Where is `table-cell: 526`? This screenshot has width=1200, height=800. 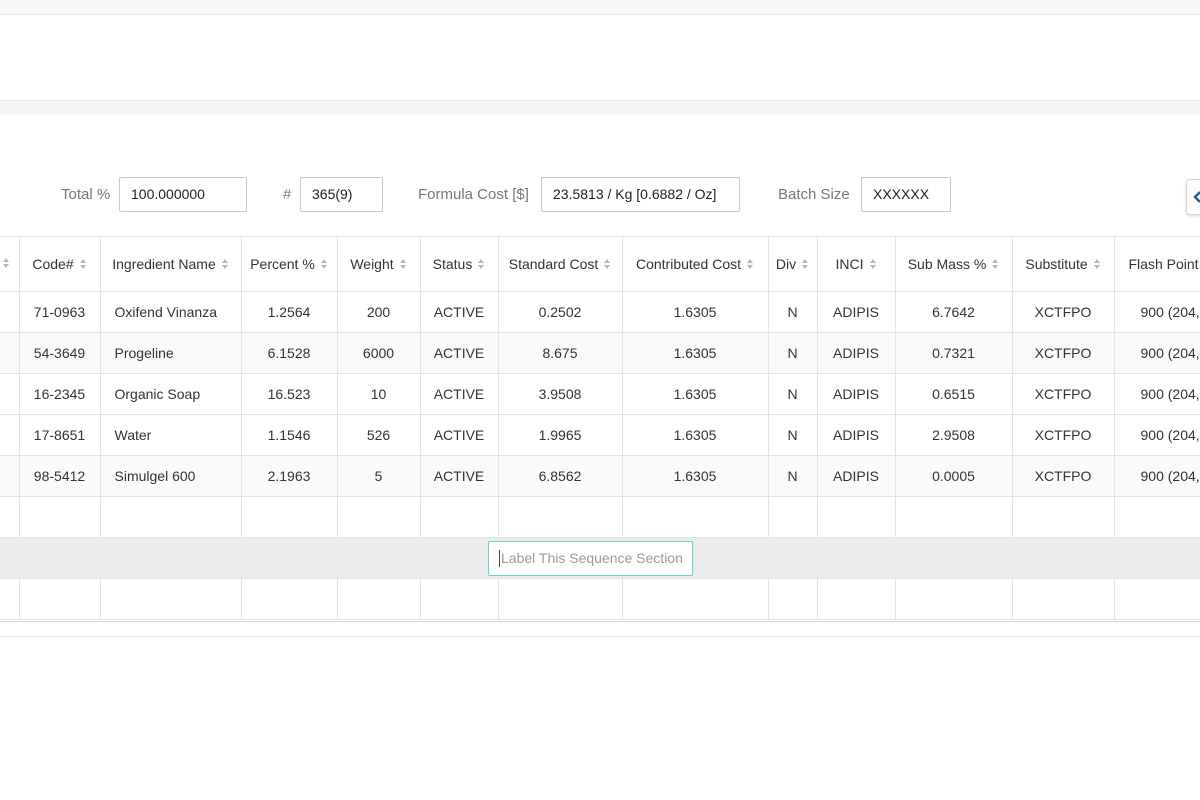 table-cell: 526 is located at coordinates (379, 435).